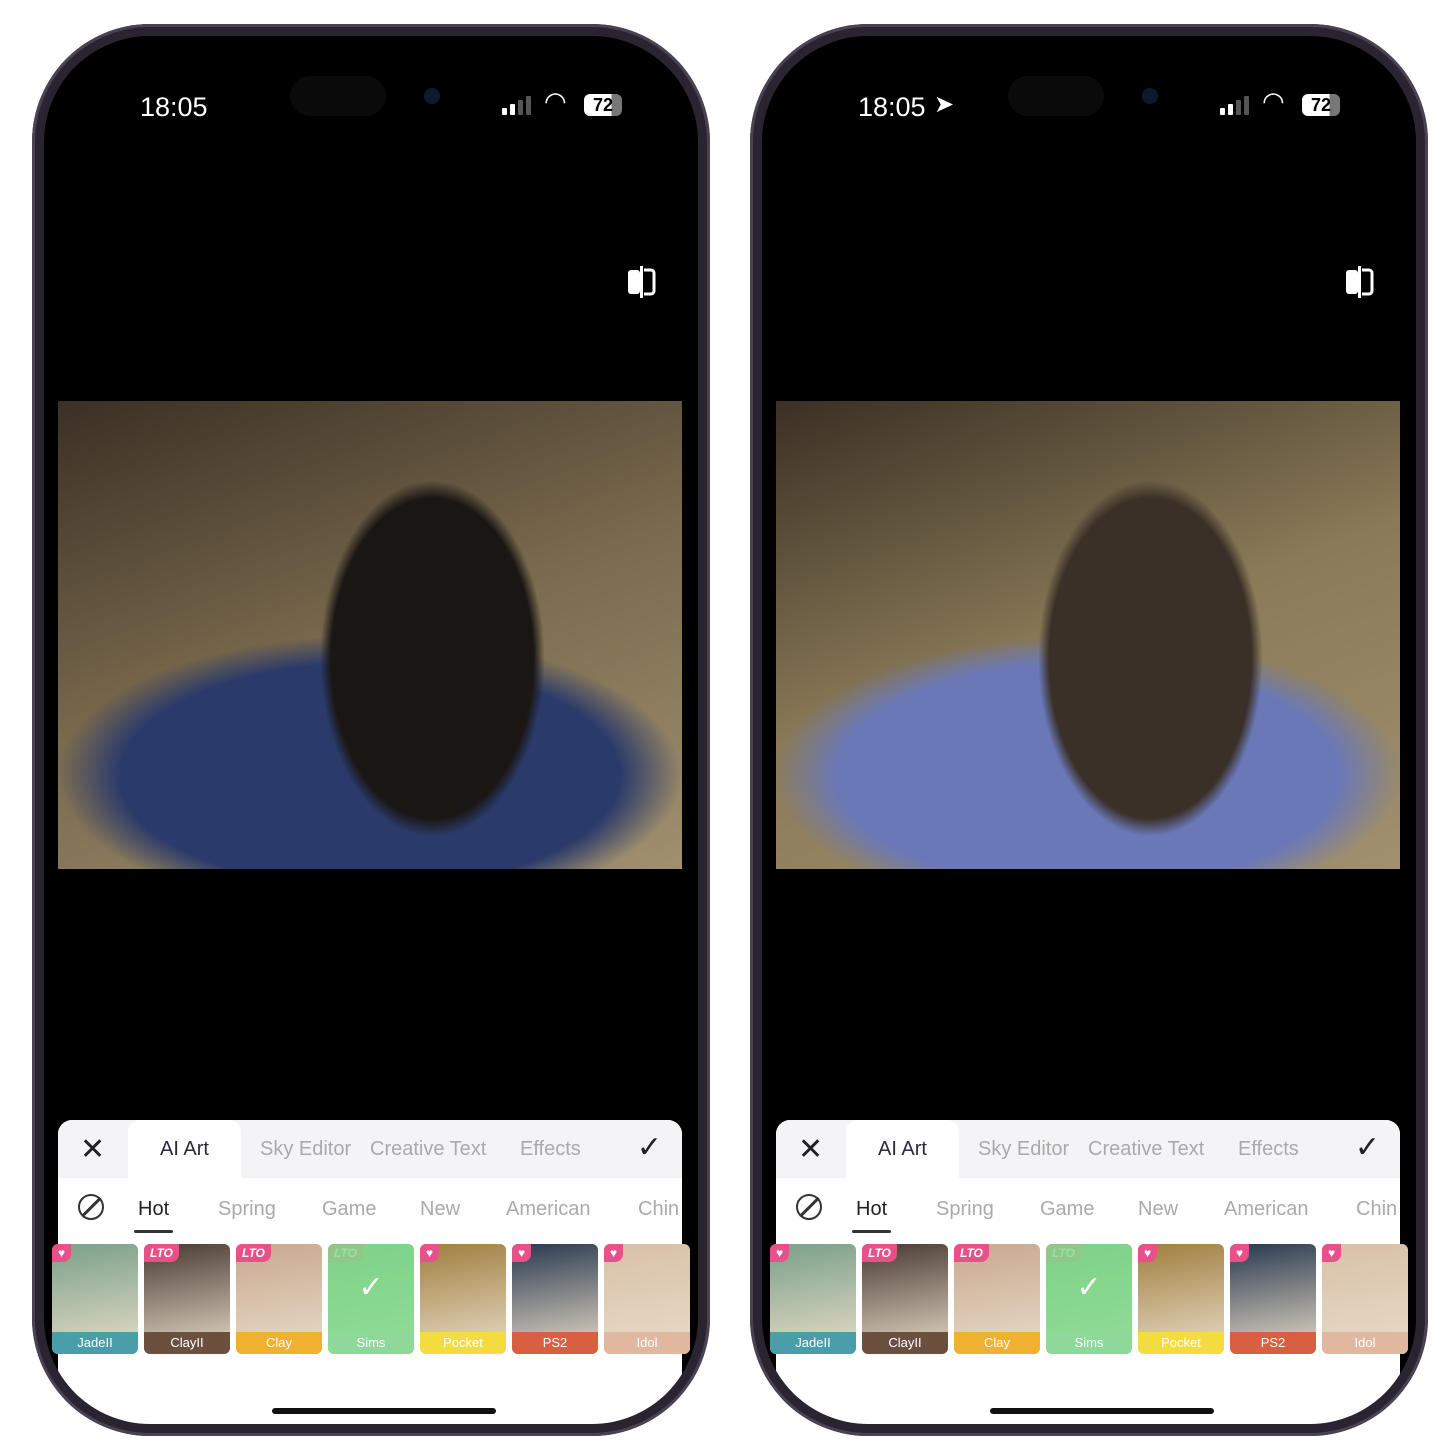  I want to click on original-photo, so click(370, 635).